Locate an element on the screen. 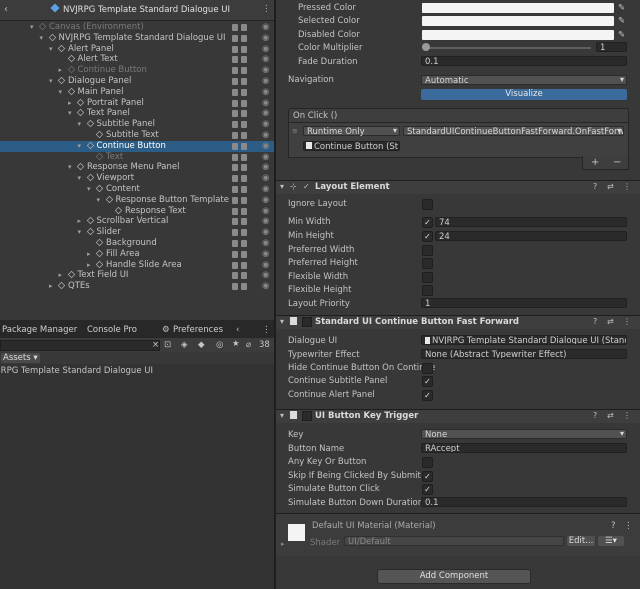 The width and height of the screenshot is (640, 589). hide-continue-checkbox is located at coordinates (427, 368).